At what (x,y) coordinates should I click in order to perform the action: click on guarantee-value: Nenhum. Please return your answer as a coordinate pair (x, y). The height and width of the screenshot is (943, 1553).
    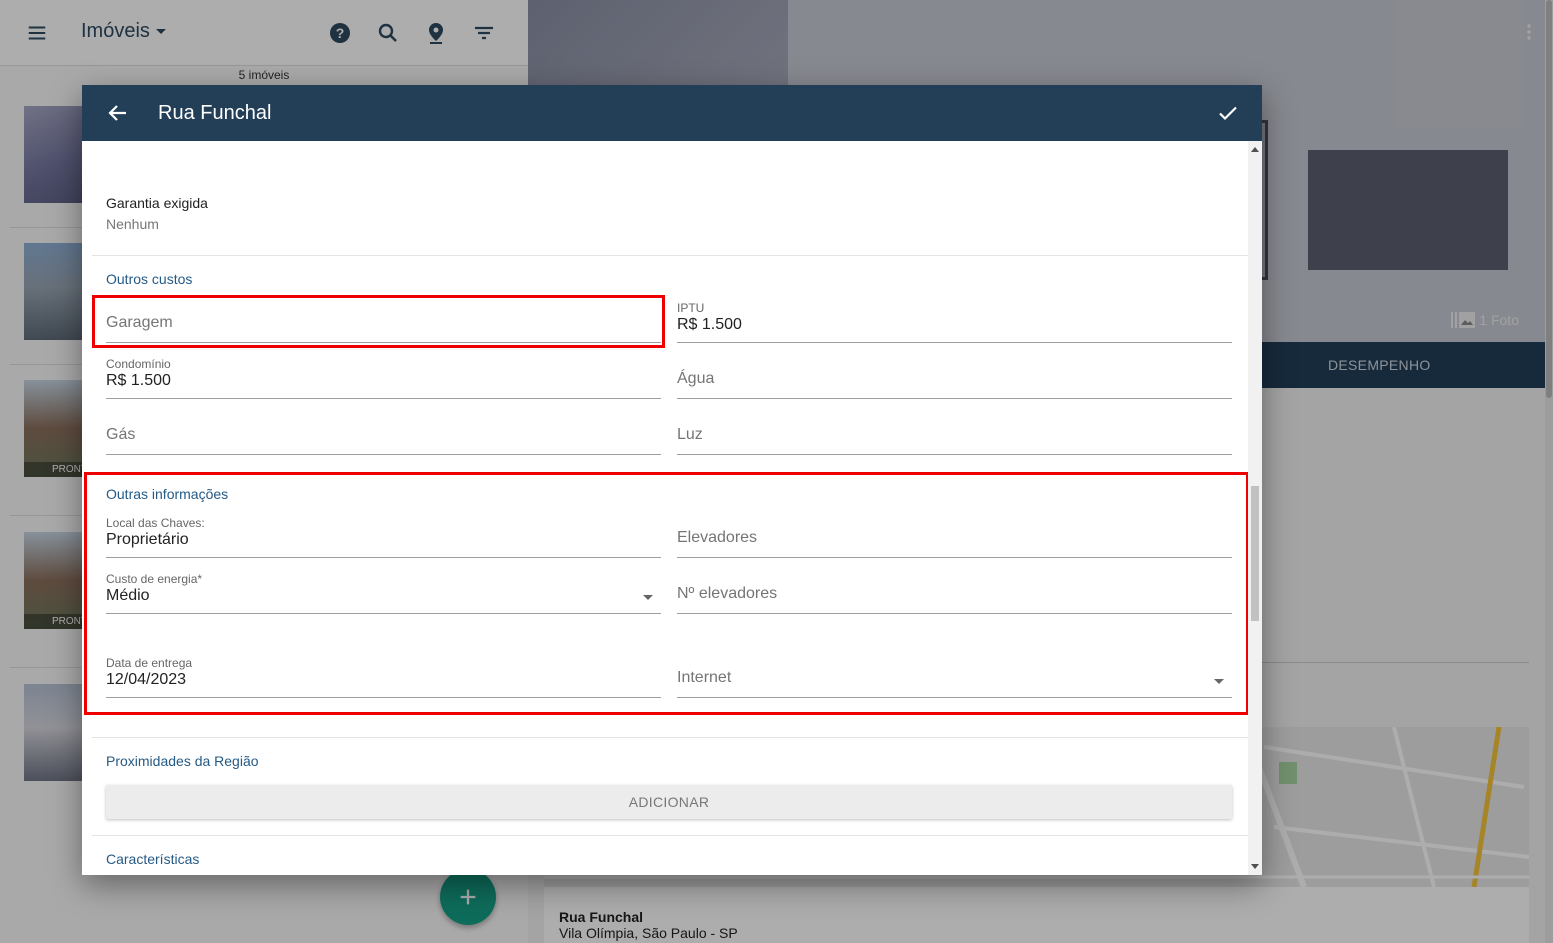
    Looking at the image, I should click on (132, 224).